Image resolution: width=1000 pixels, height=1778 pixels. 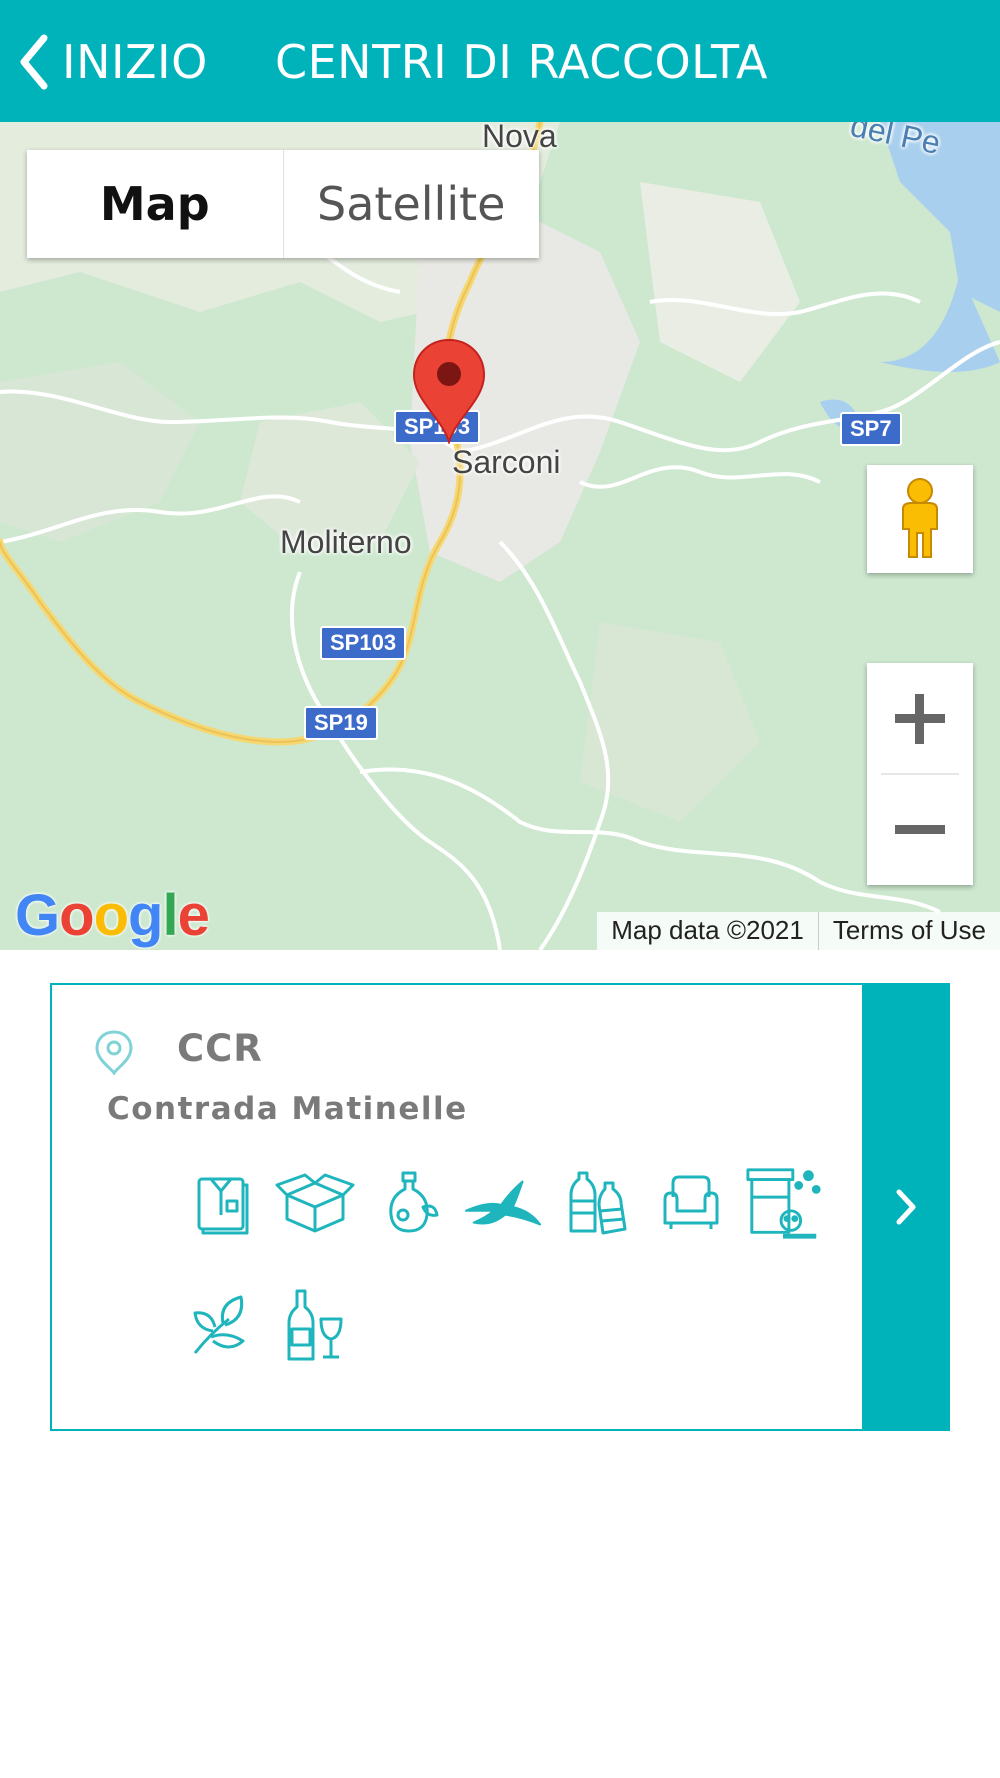 What do you see at coordinates (221, 1203) in the screenshot?
I see `clothes-icon` at bounding box center [221, 1203].